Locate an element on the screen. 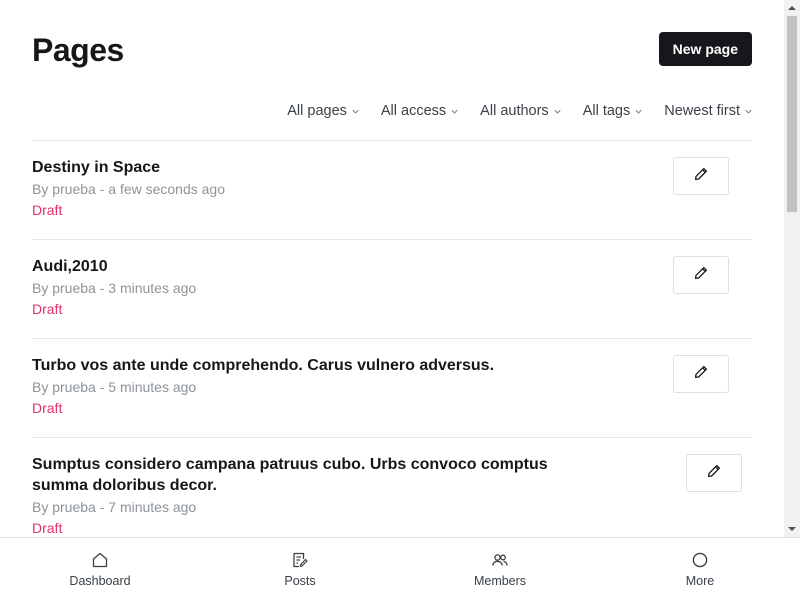 The width and height of the screenshot is (800, 600). filter-authors: All authors is located at coordinates (520, 111).